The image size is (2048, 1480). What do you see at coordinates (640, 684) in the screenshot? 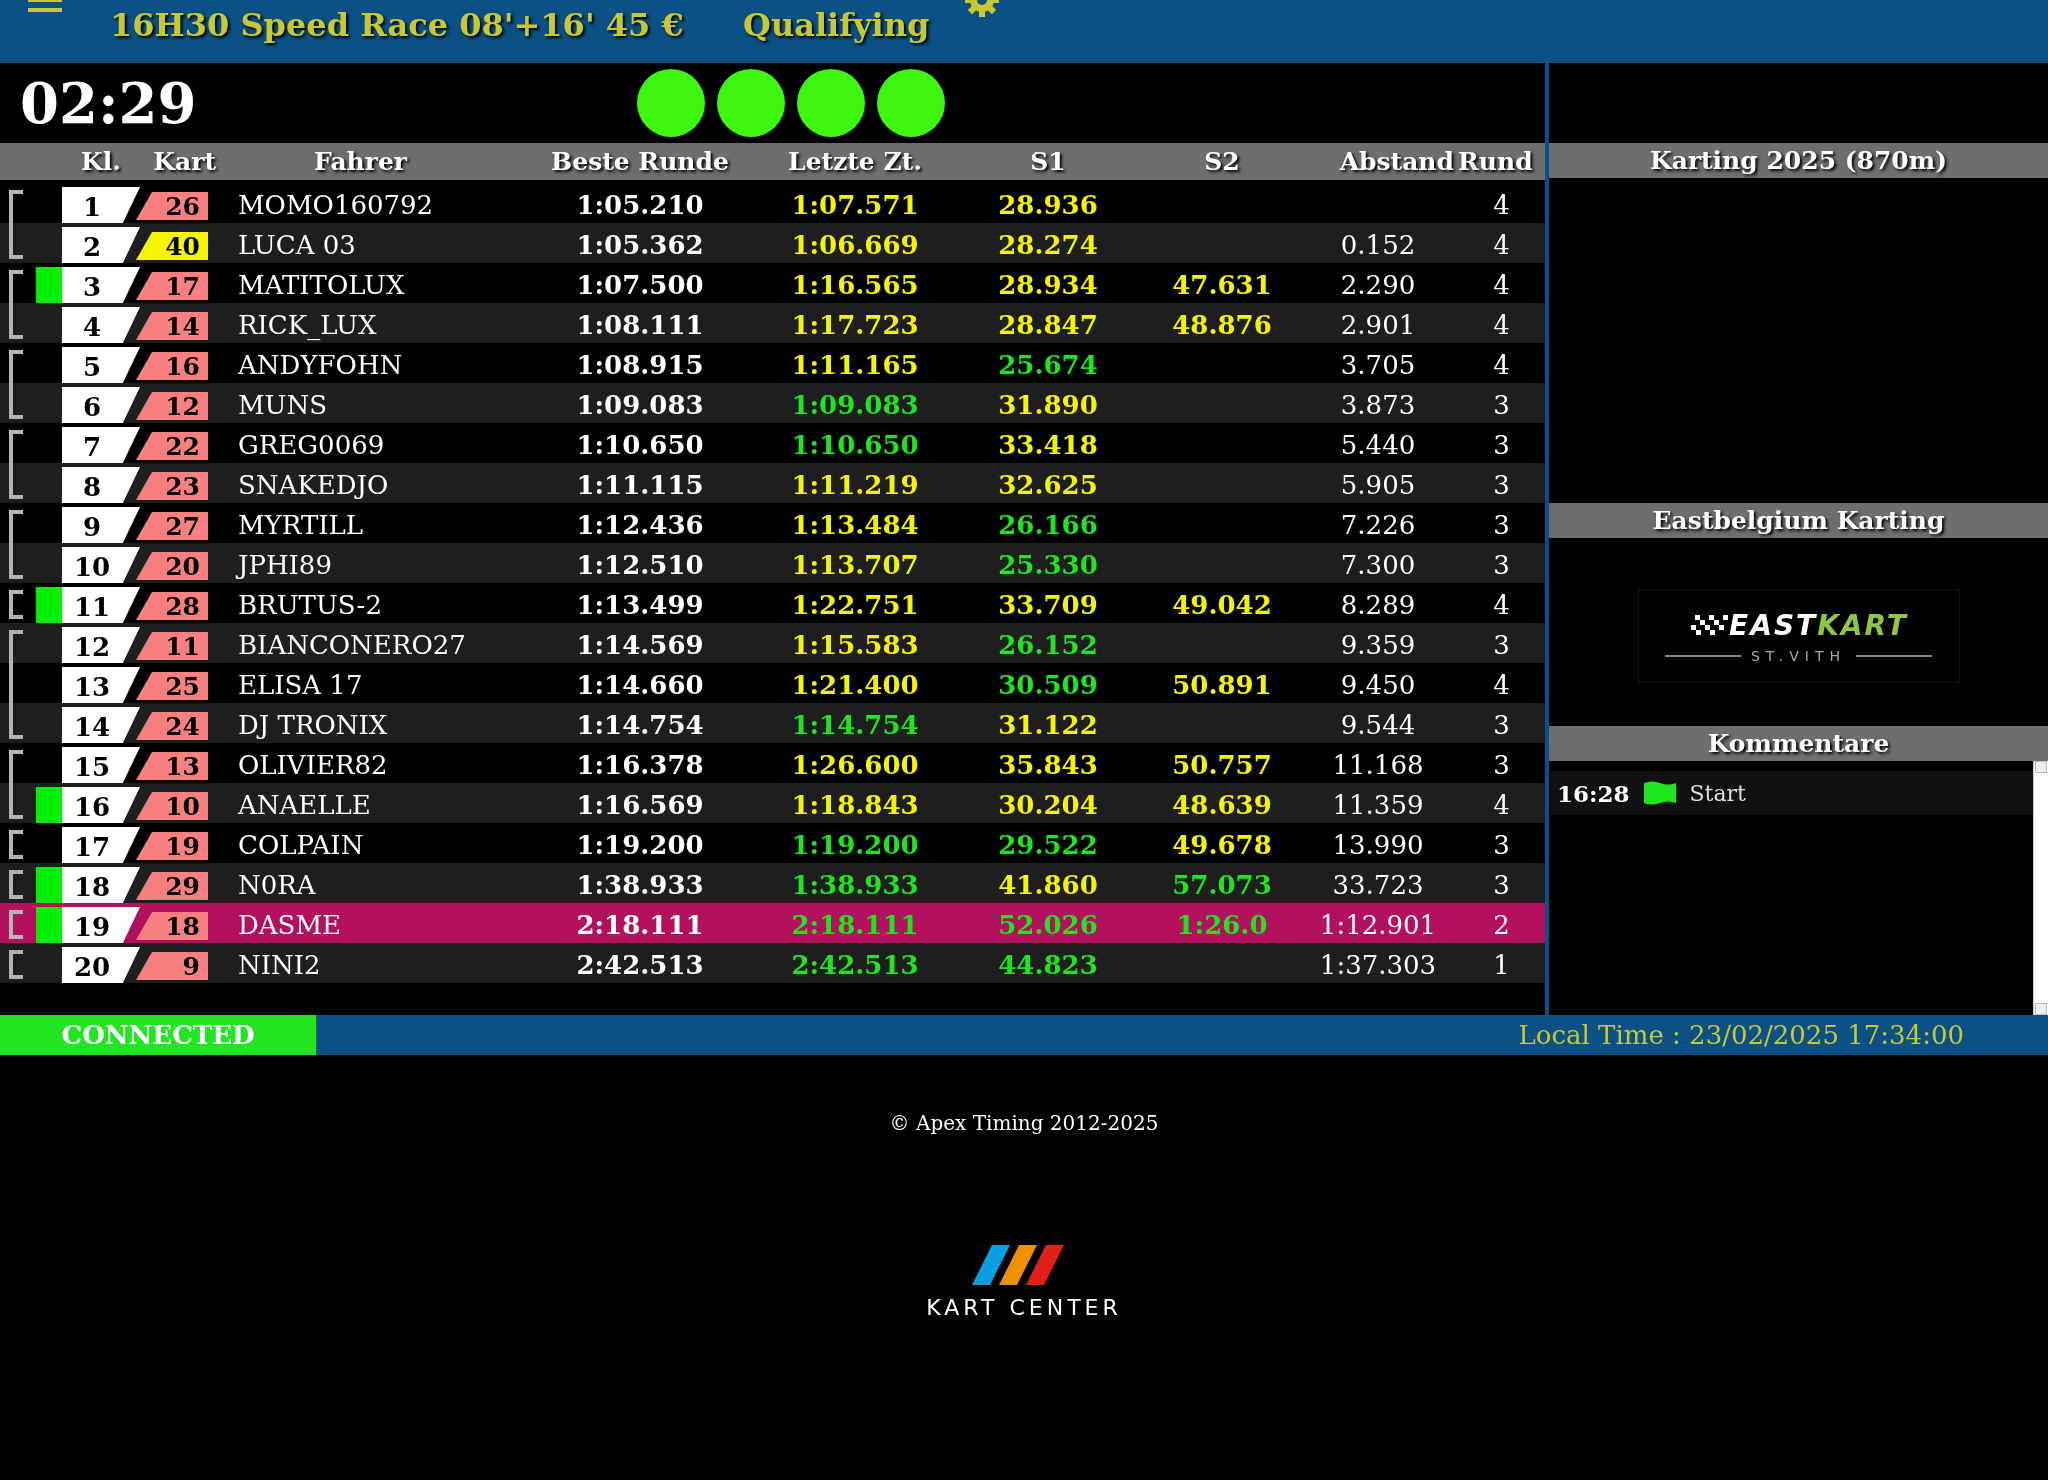
I see `best-lap: 1:14.660` at bounding box center [640, 684].